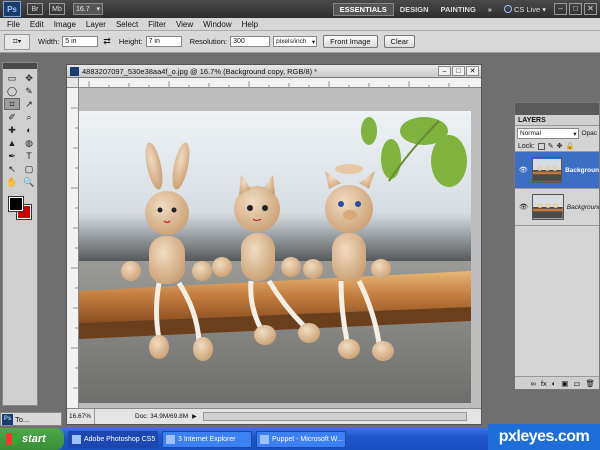 This screenshot has width=600, height=450. I want to click on hand-tool-icon: ✋, so click(12, 182).